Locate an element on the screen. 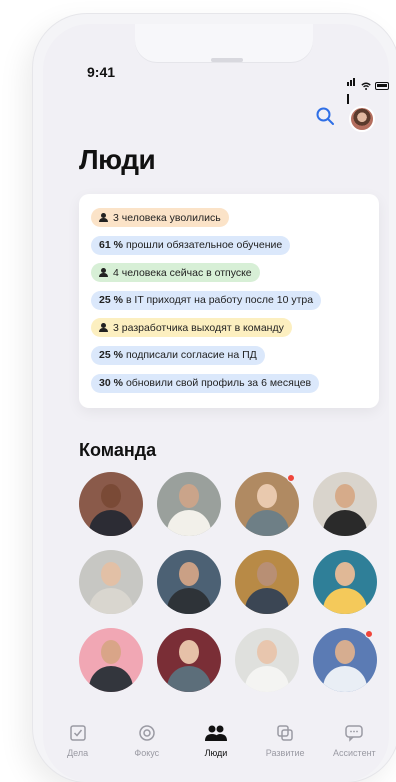 This screenshot has width=396, height=782. insight-text: обновили свой профиль за 6 месяцев is located at coordinates (218, 383).